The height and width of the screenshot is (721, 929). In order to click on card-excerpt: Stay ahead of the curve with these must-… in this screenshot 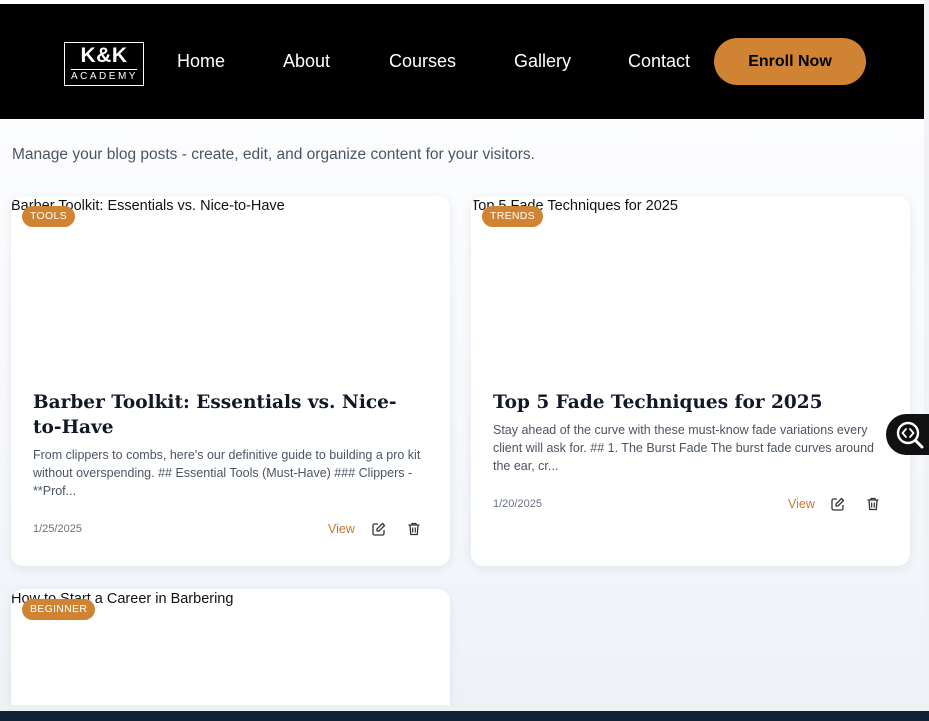, I will do `click(683, 448)`.